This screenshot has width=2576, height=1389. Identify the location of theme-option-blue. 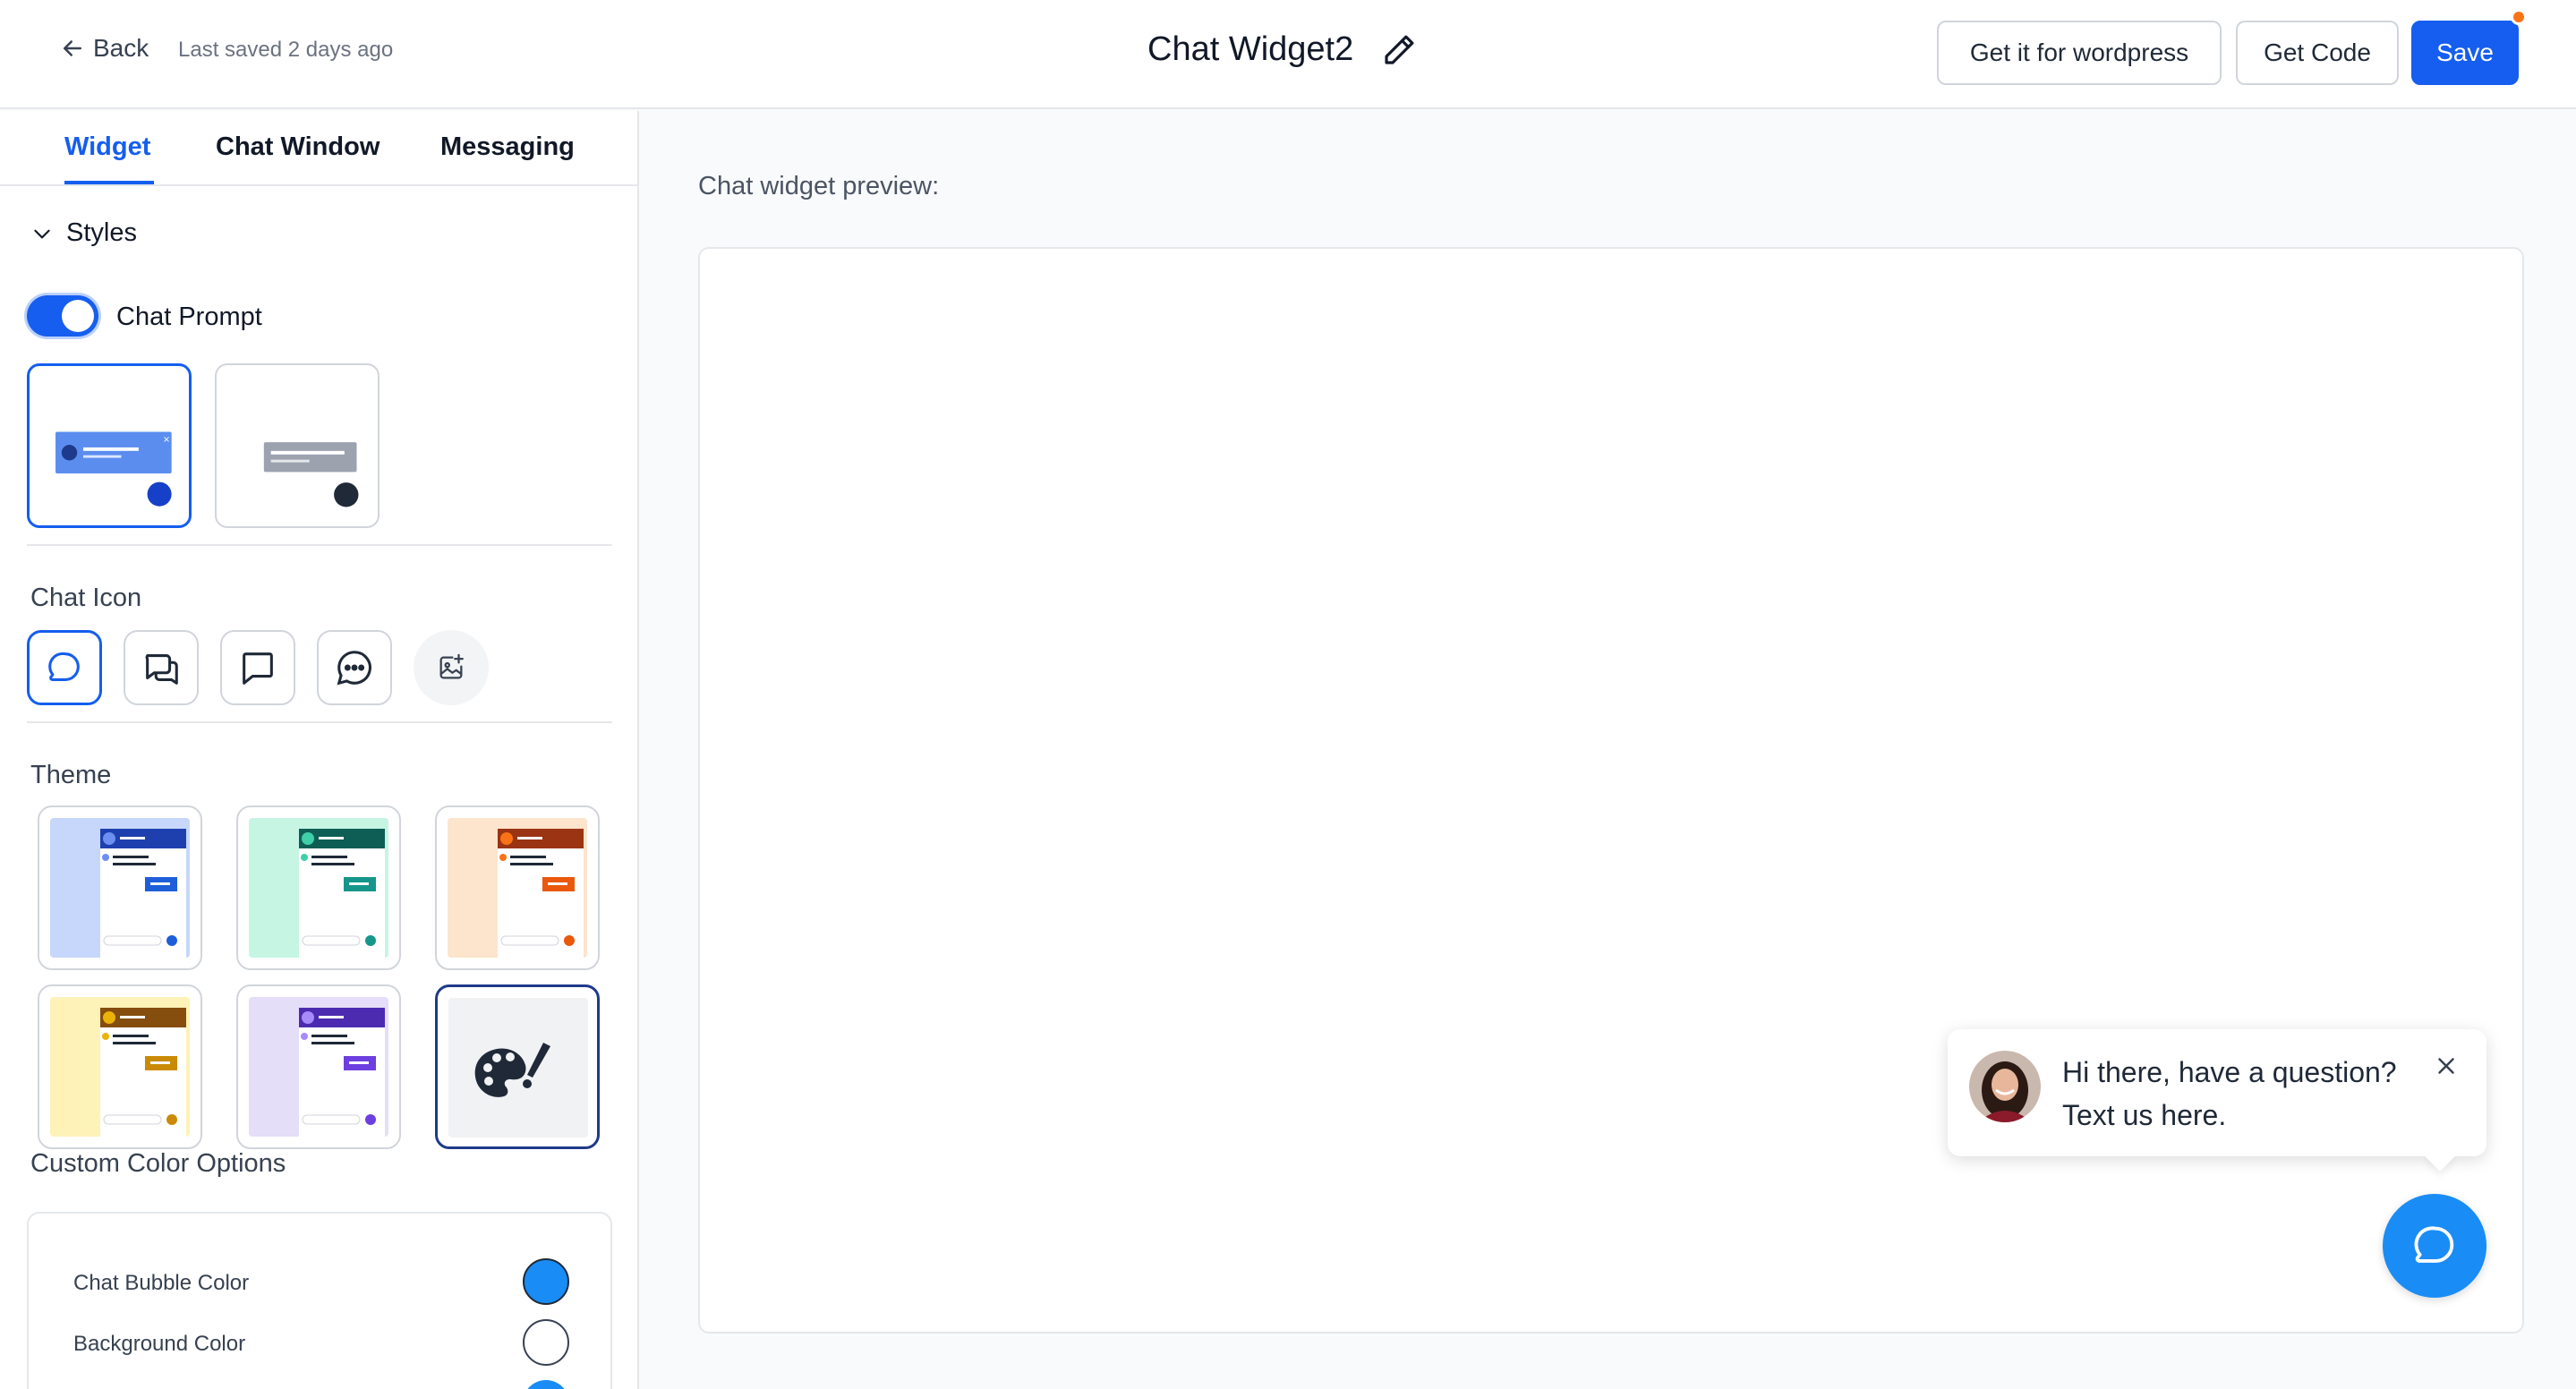
(120, 887).